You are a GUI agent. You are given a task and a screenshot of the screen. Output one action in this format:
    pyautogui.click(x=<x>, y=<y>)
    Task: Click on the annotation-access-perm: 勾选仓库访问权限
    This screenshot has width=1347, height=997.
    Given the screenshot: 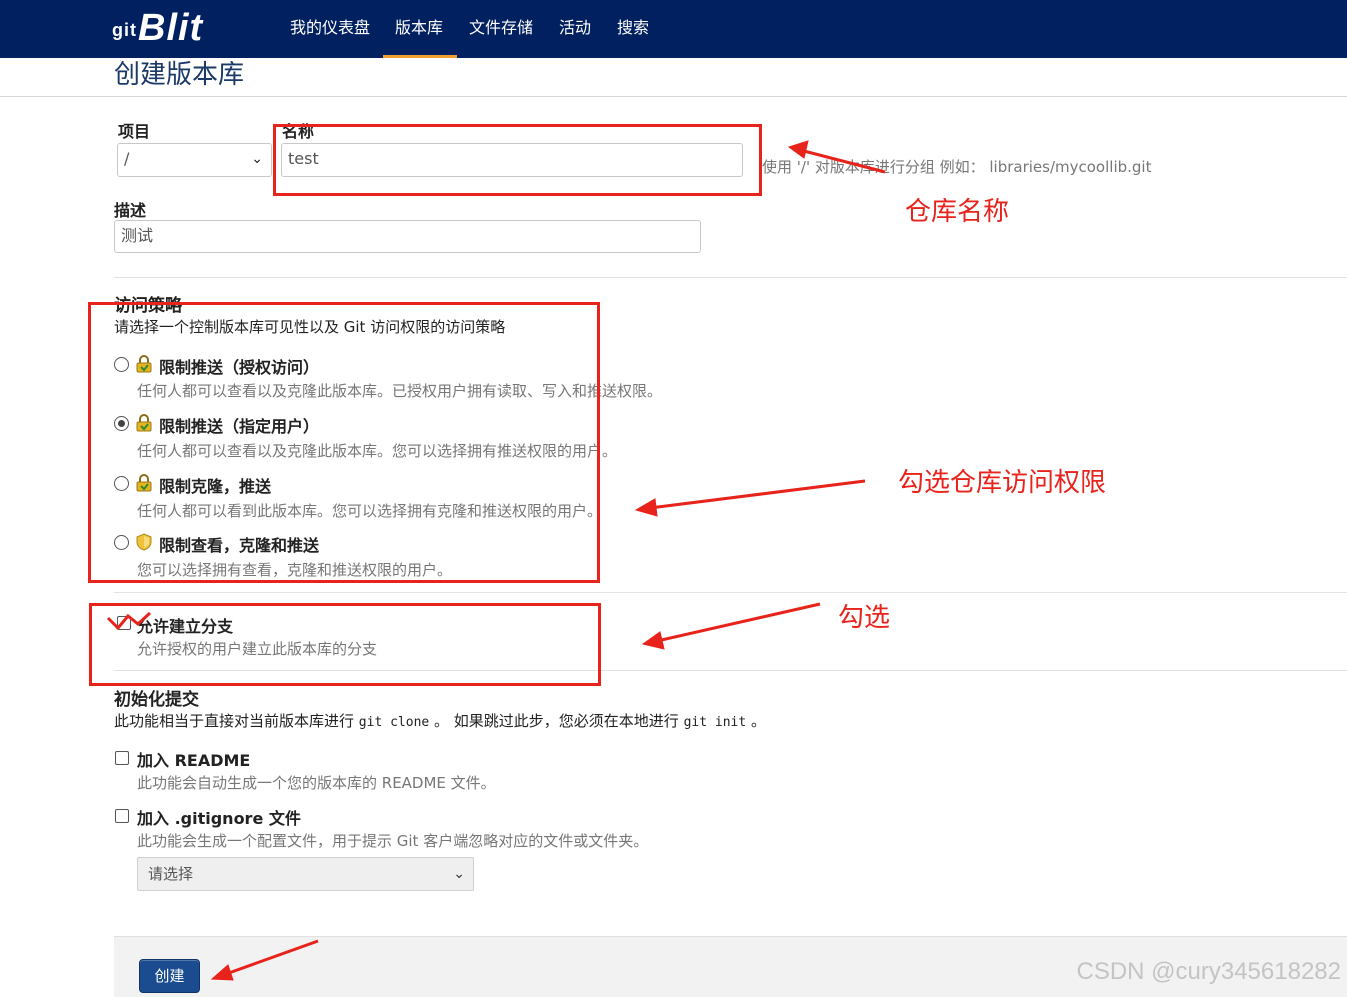 What is the action you would take?
    pyautogui.click(x=1002, y=483)
    